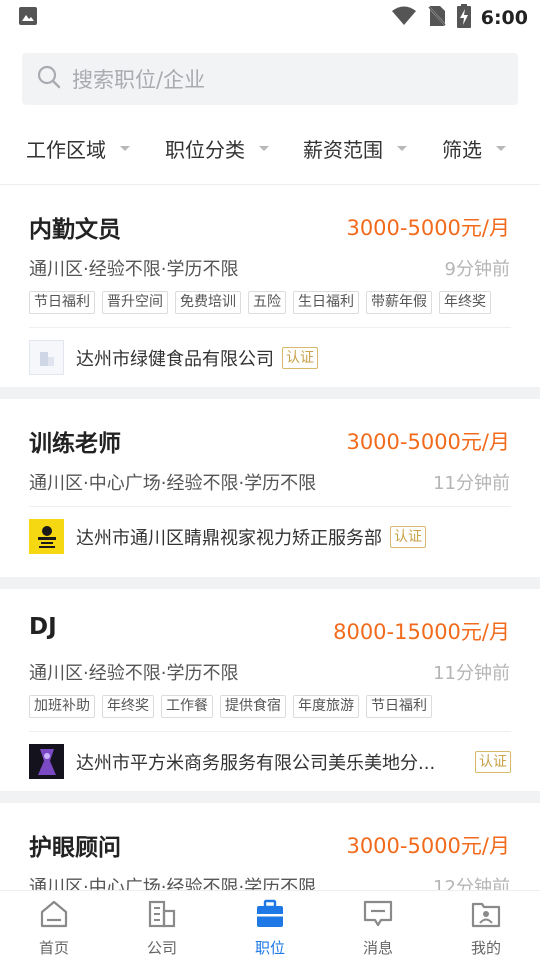 The height and width of the screenshot is (960, 540). I want to click on benefit-tag: 提供食宿, so click(253, 706).